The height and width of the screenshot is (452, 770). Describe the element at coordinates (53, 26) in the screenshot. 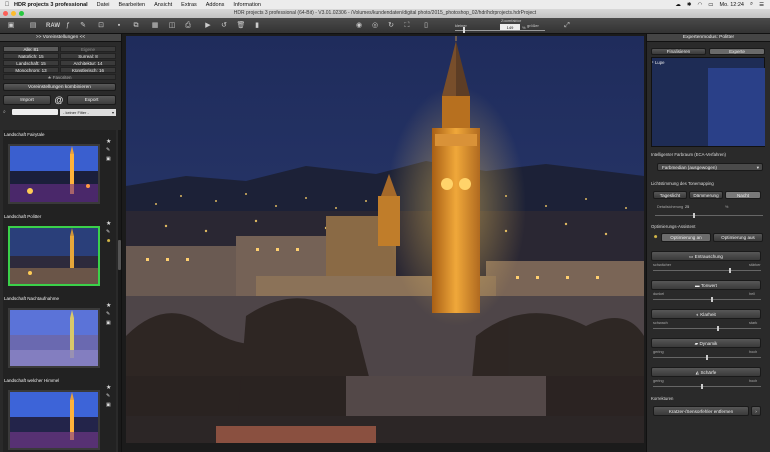

I see `raw-button: RAW` at that location.